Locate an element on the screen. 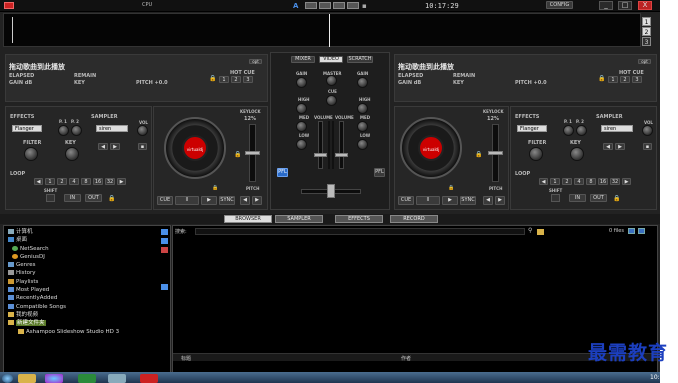 This screenshot has height=383, width=678. tree-item-desktop: 桌面 is located at coordinates (89, 240).